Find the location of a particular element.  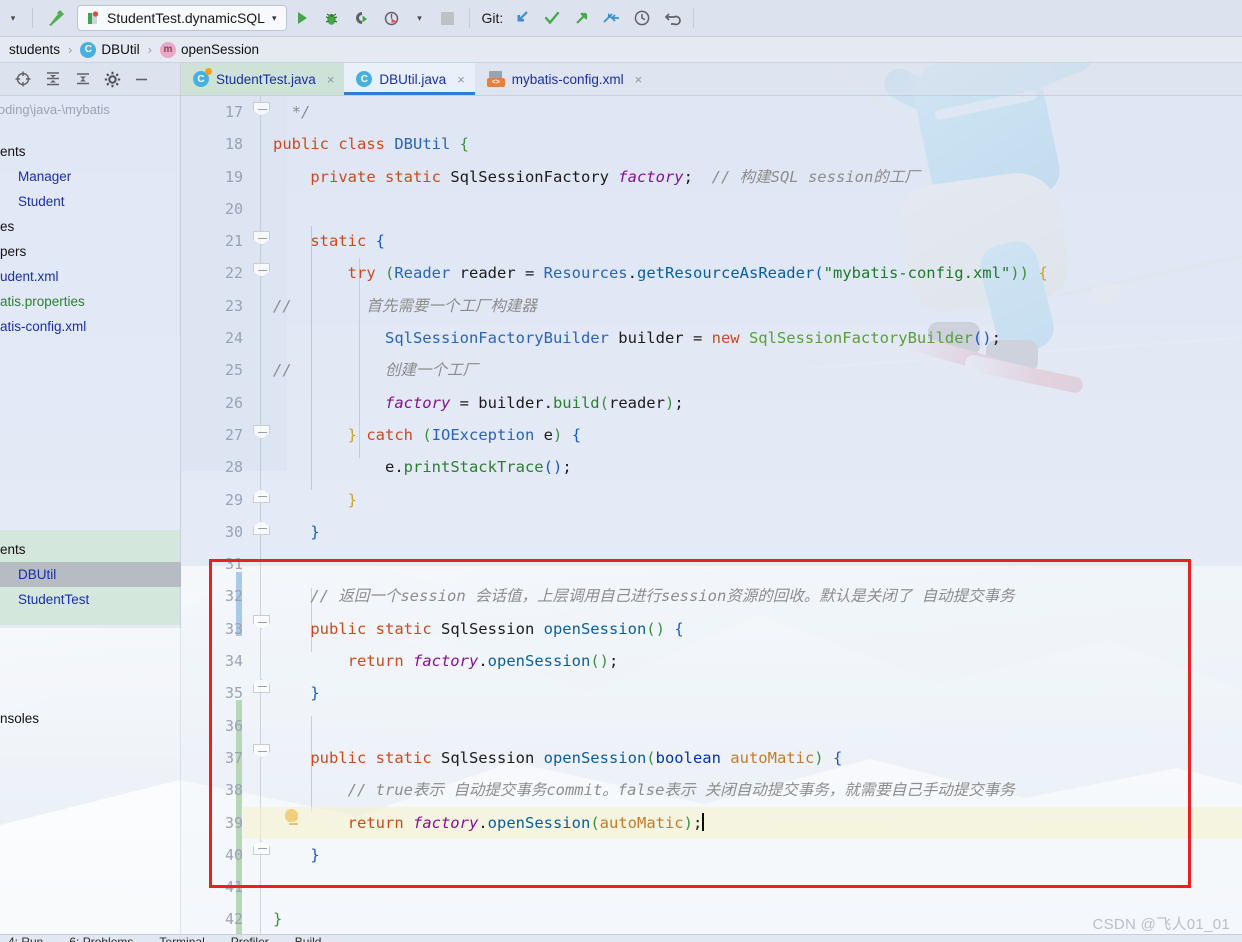

breadcrumb-item-dbutil: C DBUtil is located at coordinates (109, 49).